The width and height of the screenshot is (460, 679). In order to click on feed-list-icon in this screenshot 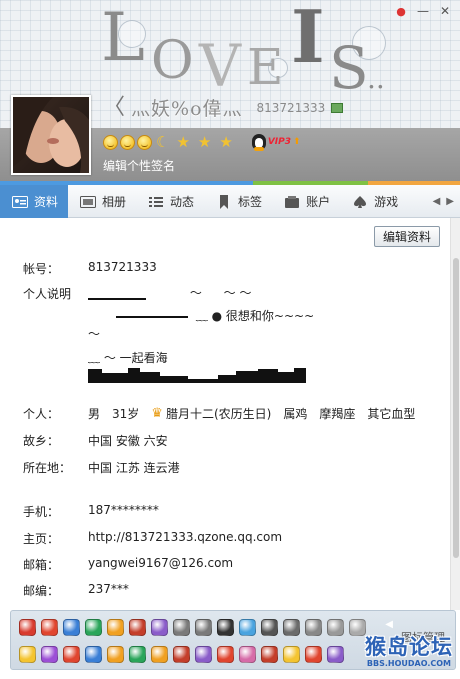, I will do `click(156, 201)`.